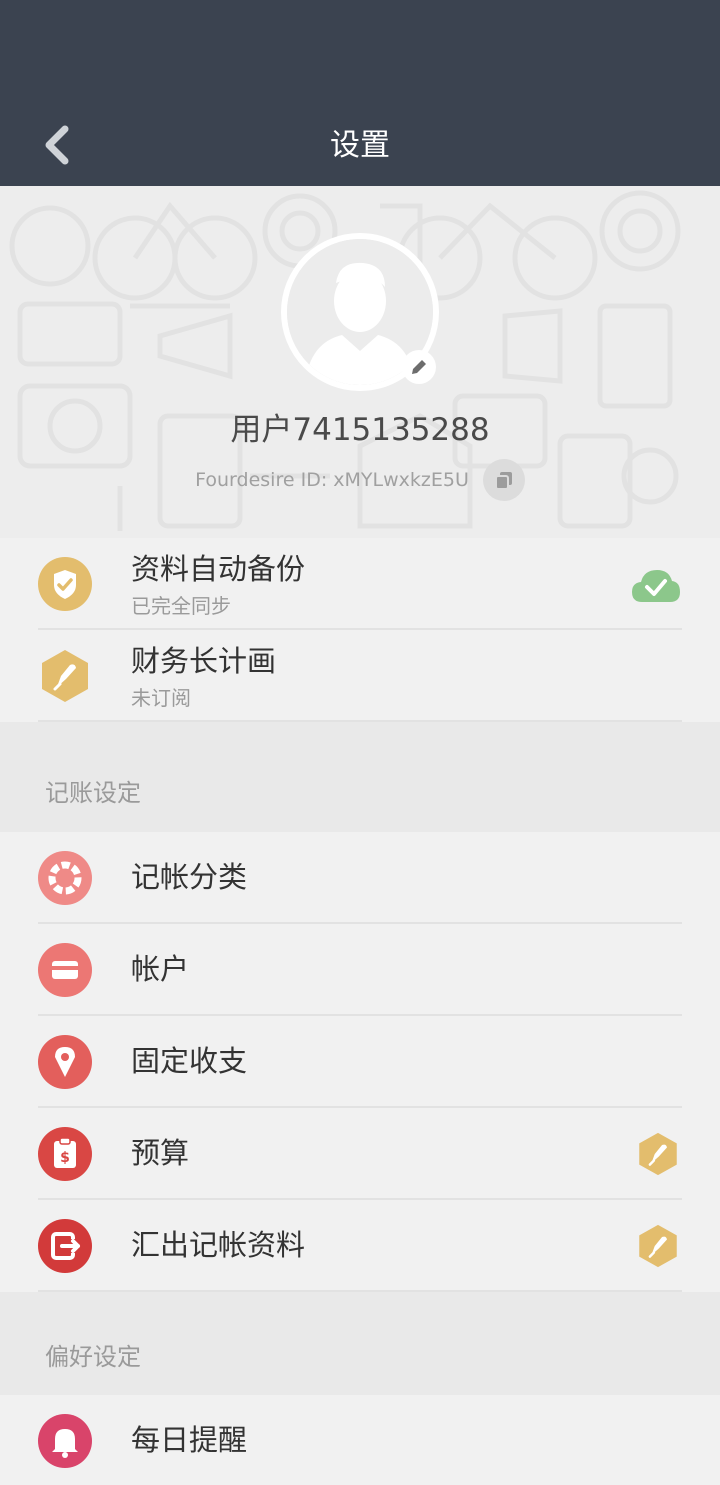 The height and width of the screenshot is (1485, 720). What do you see at coordinates (360, 145) in the screenshot?
I see `page-title: 设置` at bounding box center [360, 145].